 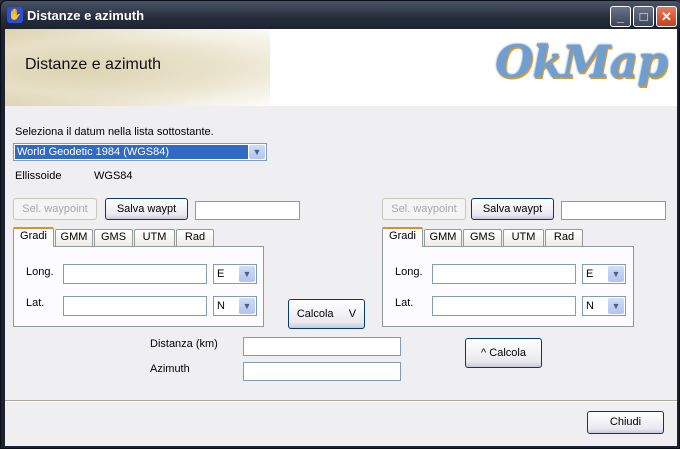 I want to click on right-coordinates-panel: Long. E ▼ Lat. N ▼, so click(x=508, y=286).